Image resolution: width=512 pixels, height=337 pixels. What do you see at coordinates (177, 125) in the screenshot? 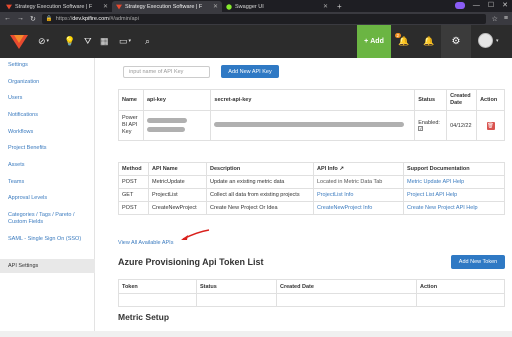
I see `redacted-api-key` at bounding box center [177, 125].